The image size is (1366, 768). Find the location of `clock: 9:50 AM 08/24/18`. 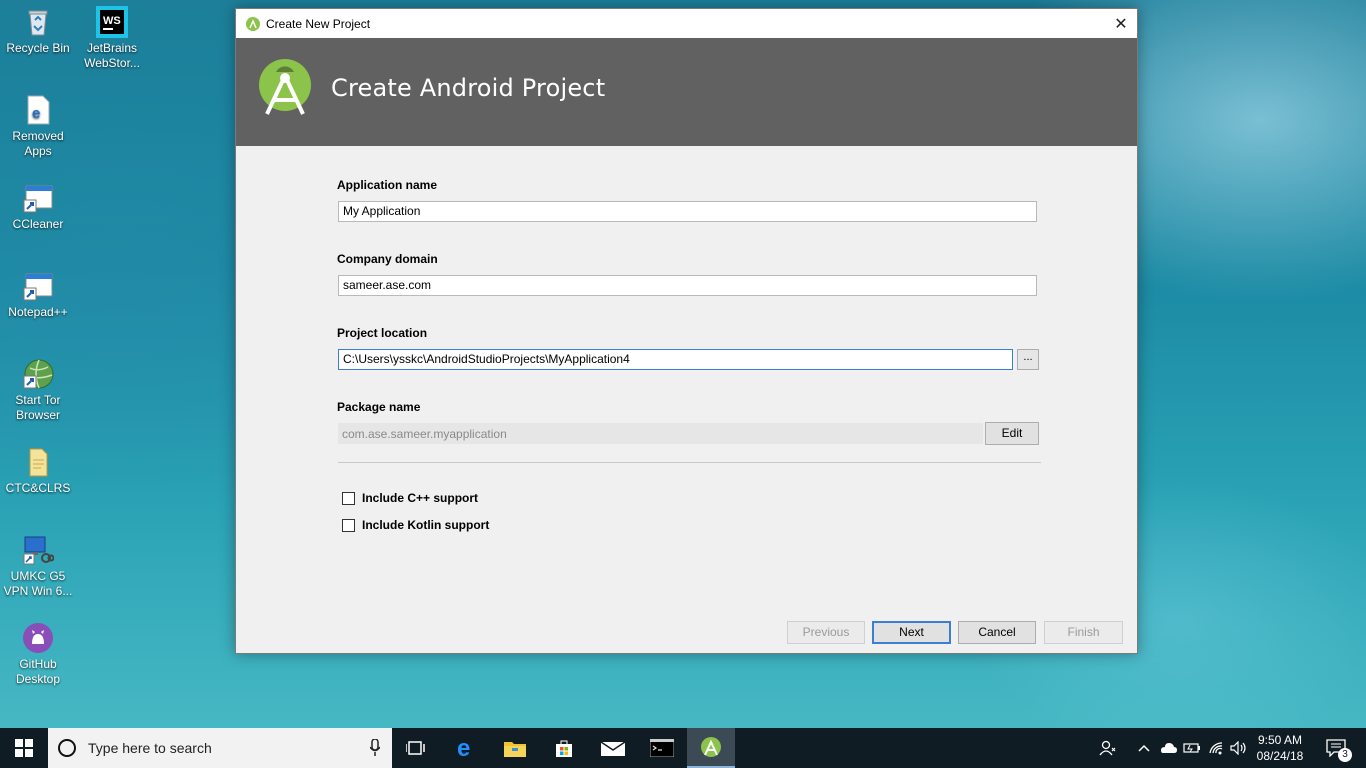

clock: 9:50 AM 08/24/18 is located at coordinates (1280, 748).